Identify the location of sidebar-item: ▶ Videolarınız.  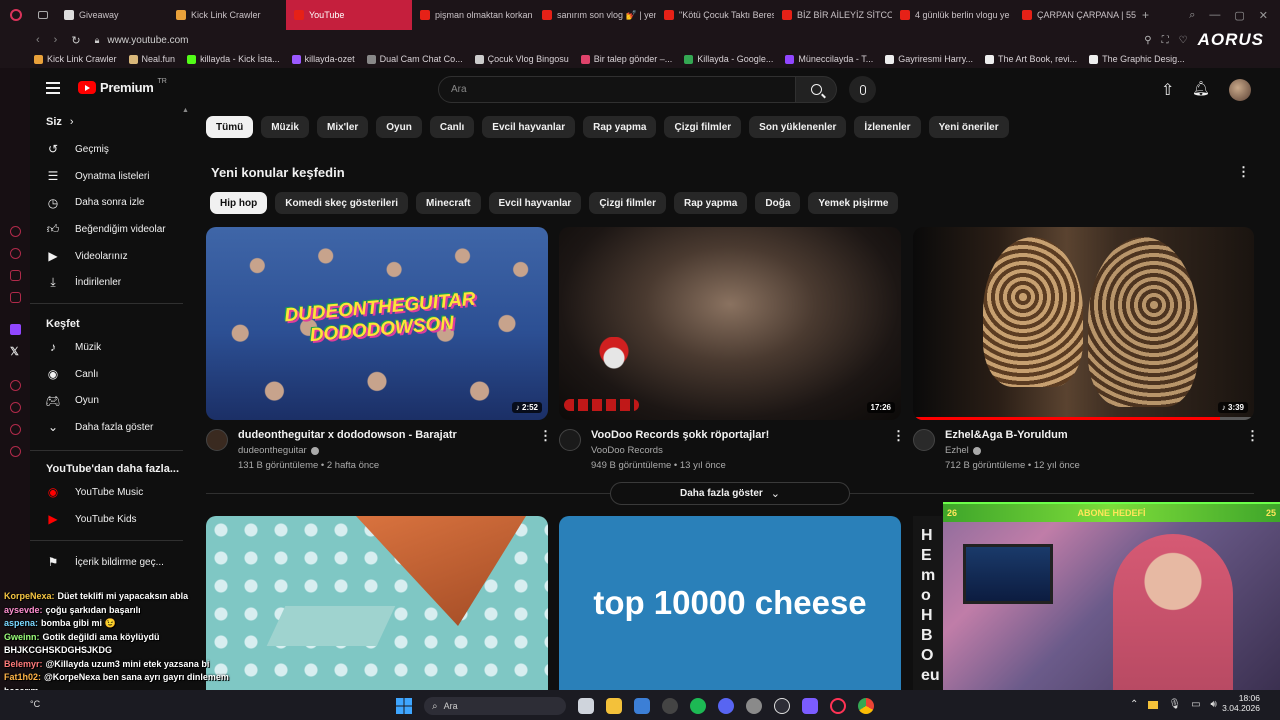
(106, 256).